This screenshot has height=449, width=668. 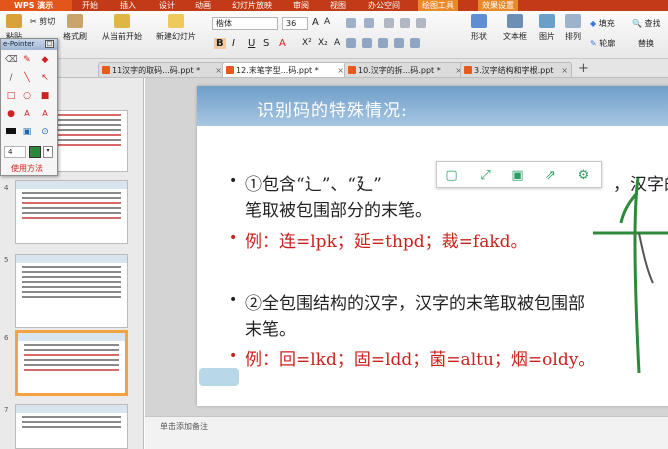 I want to click on strikethrough-button: S, so click(x=266, y=43).